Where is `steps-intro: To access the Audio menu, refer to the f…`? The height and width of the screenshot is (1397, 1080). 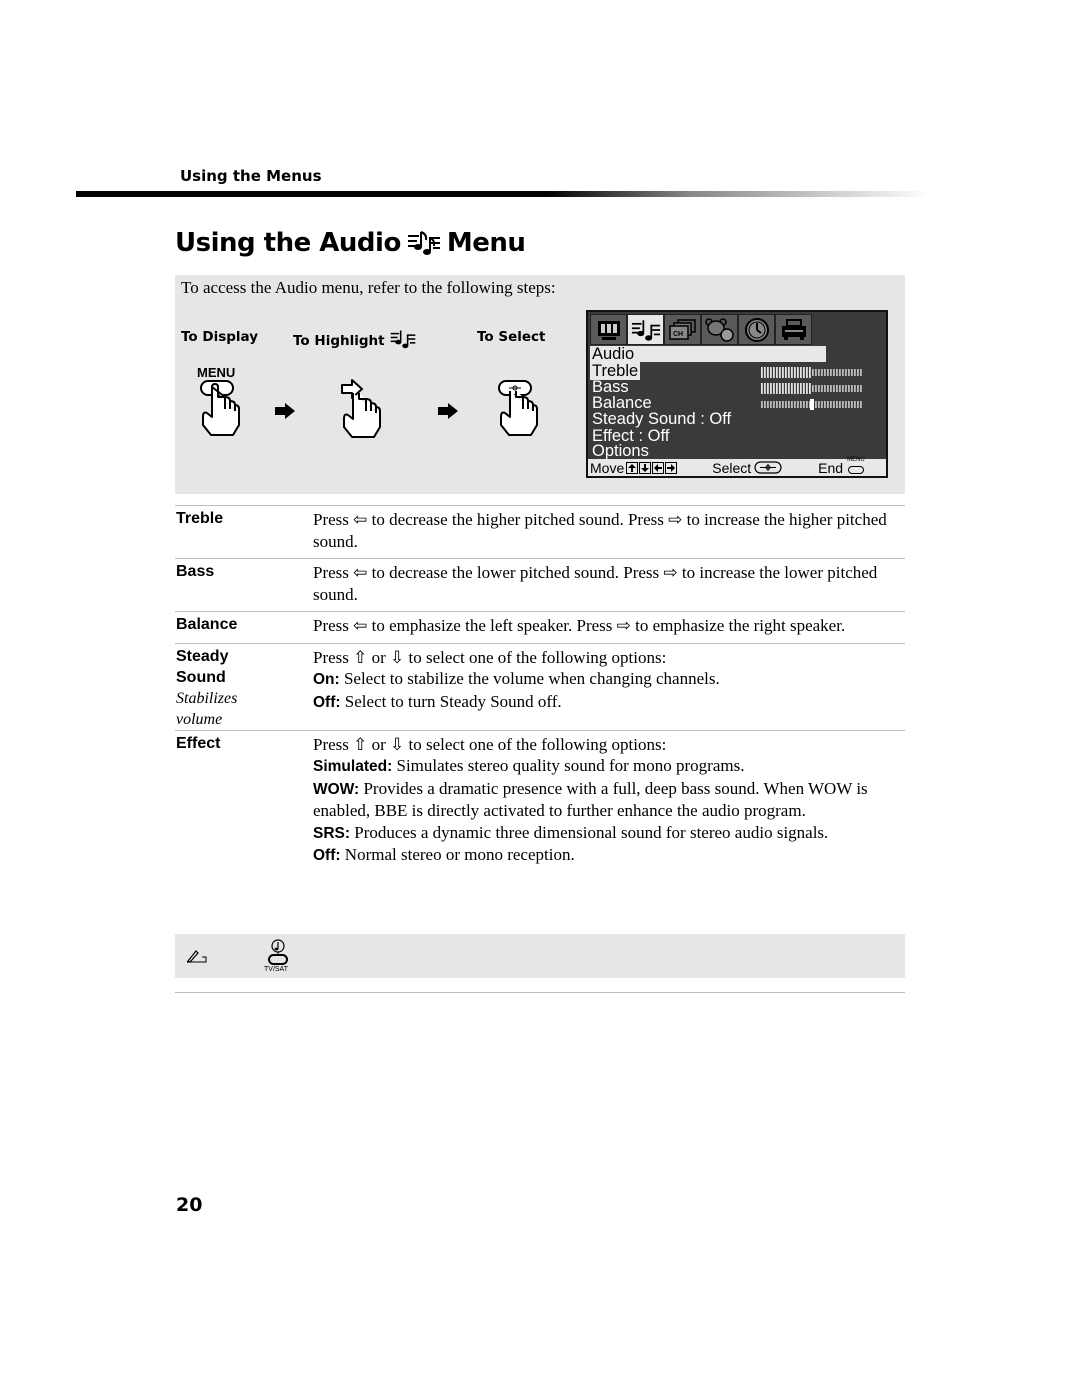
steps-intro: To access the Audio menu, refer to the f… is located at coordinates (368, 287).